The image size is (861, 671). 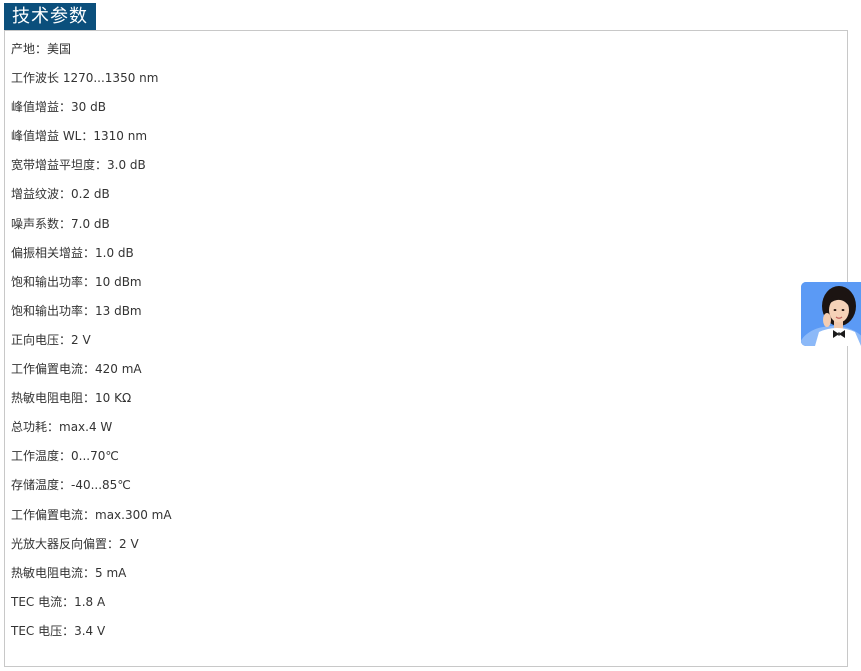 What do you see at coordinates (50, 16) in the screenshot?
I see `section-title-tab: 技术参数` at bounding box center [50, 16].